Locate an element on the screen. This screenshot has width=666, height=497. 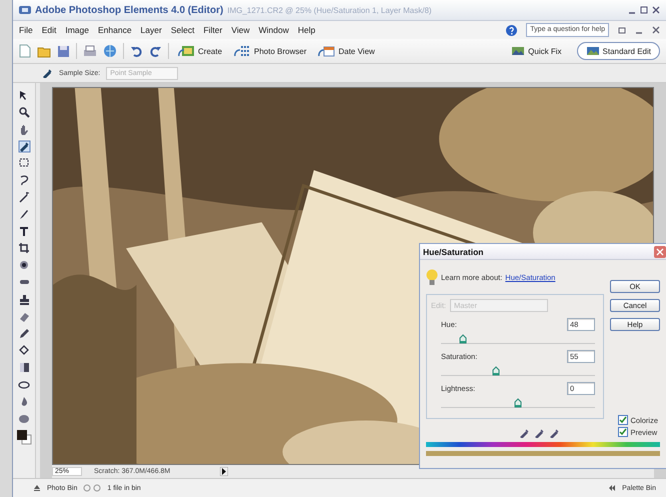
eyedropper-minus-icon is located at coordinates (554, 433).